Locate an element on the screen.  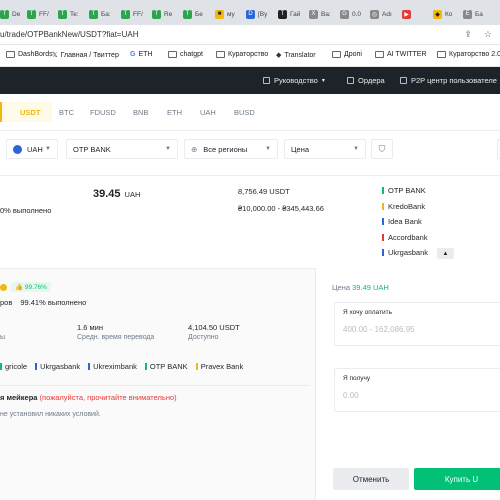
pay-amount-placeholder: 400.00 - 162,086.95 is located at coordinates (379, 329).